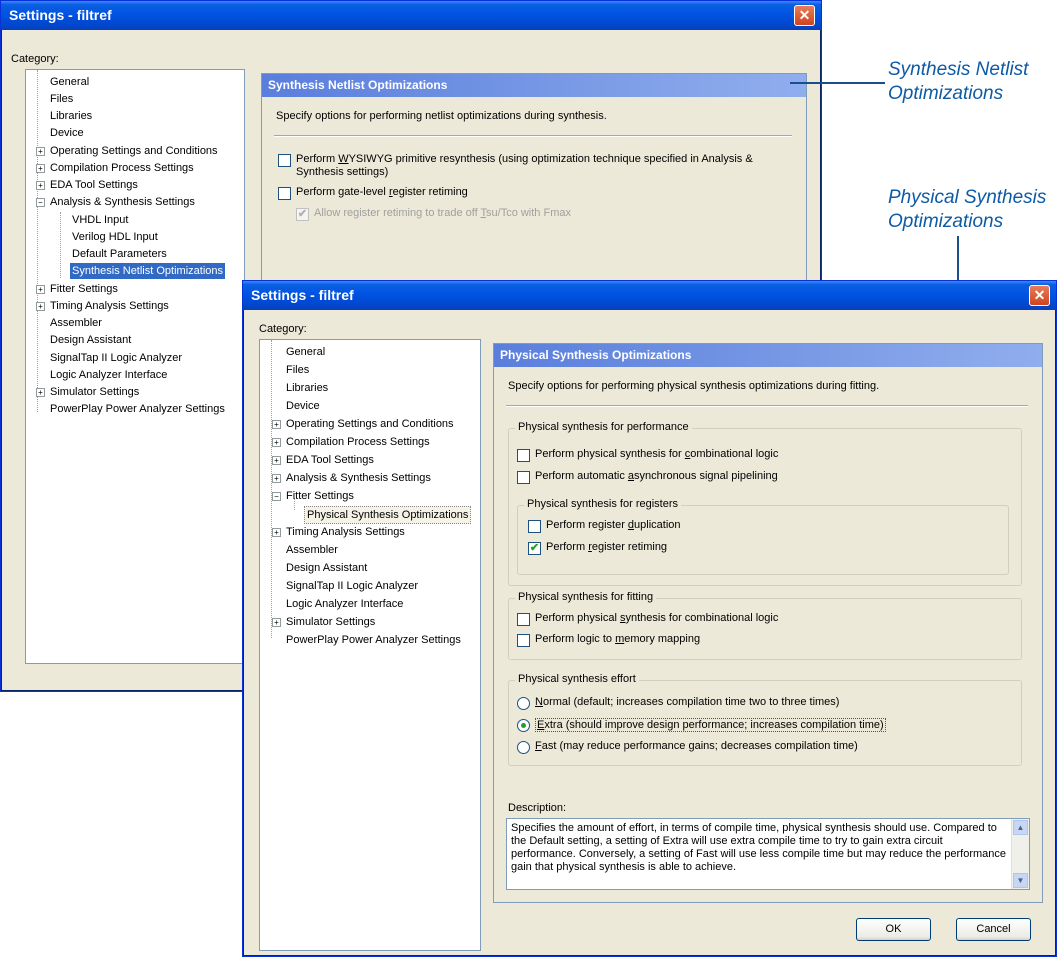  I want to click on back-tree-item-signaltap: SignalTap II Logic Analyzer, so click(116, 358).